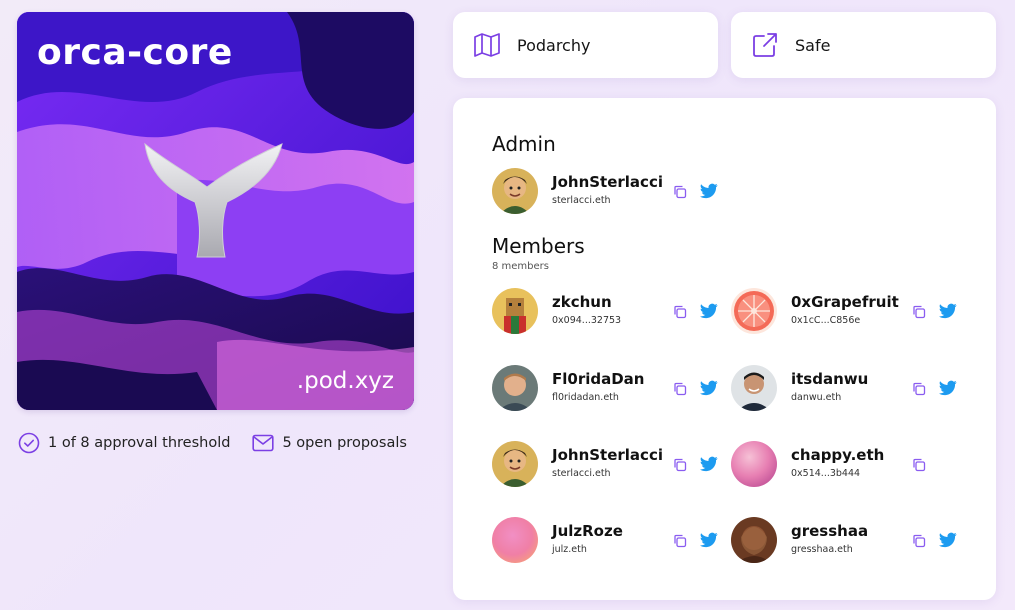 This screenshot has height=610, width=1015. Describe the element at coordinates (607, 466) in the screenshot. I see `list-item: JohnSterlacci sterlacci.eth` at that location.